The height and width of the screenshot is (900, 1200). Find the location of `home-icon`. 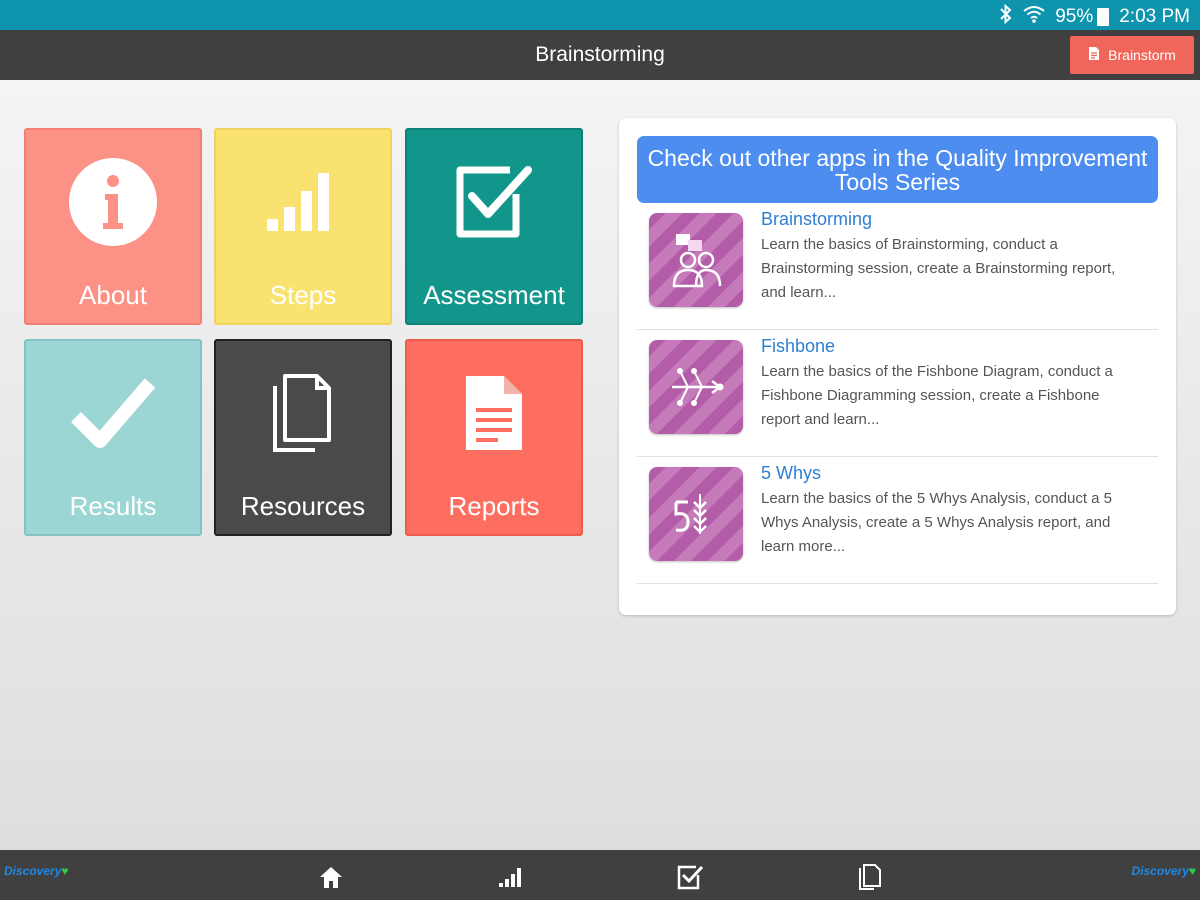

home-icon is located at coordinates (331, 877).